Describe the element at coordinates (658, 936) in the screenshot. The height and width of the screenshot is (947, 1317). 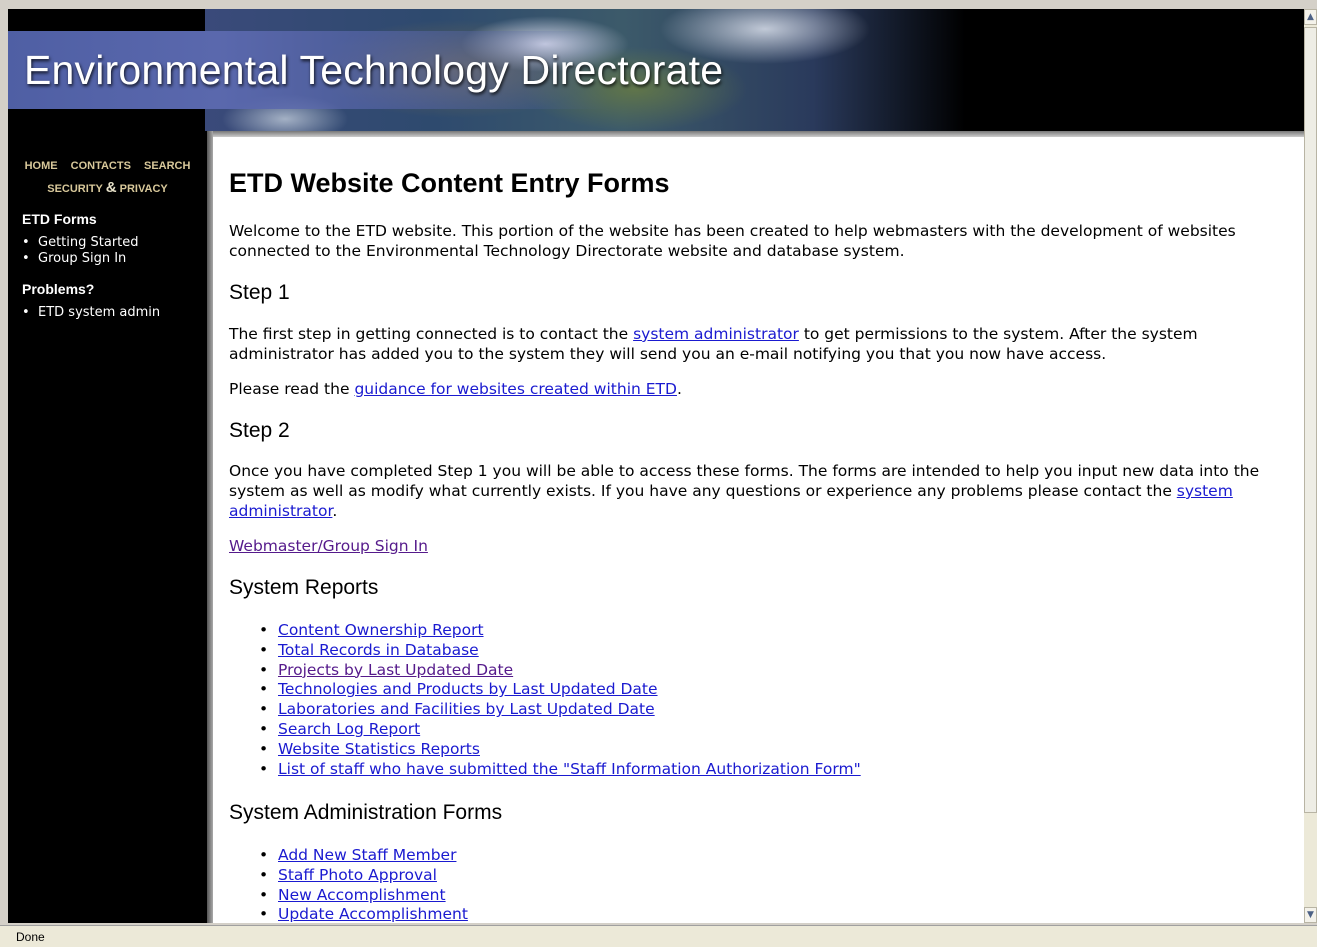
I see `status-bar: Done` at that location.